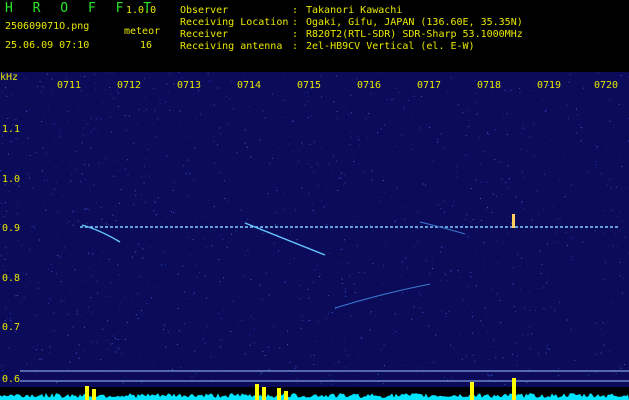 The height and width of the screenshot is (400, 629). What do you see at coordinates (257, 392) in the screenshot?
I see `level-peak` at bounding box center [257, 392].